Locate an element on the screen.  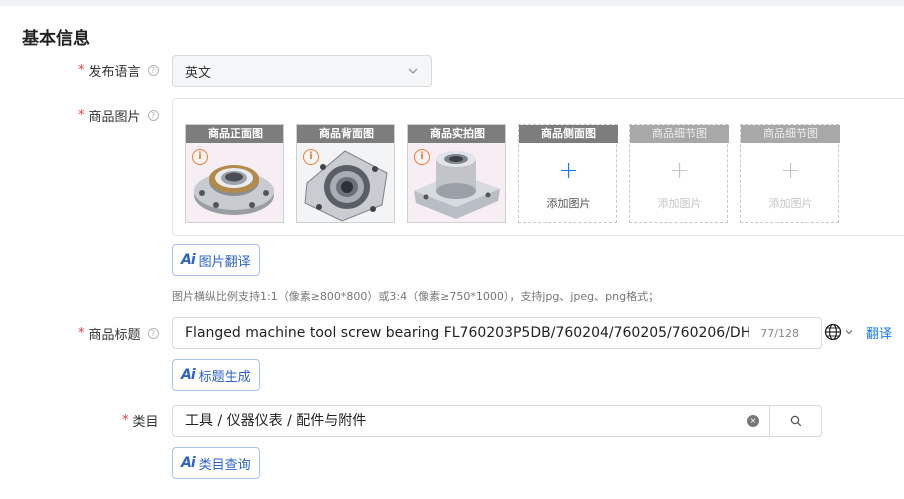
language-label-row: * 发布语言 ? is located at coordinates (118, 70).